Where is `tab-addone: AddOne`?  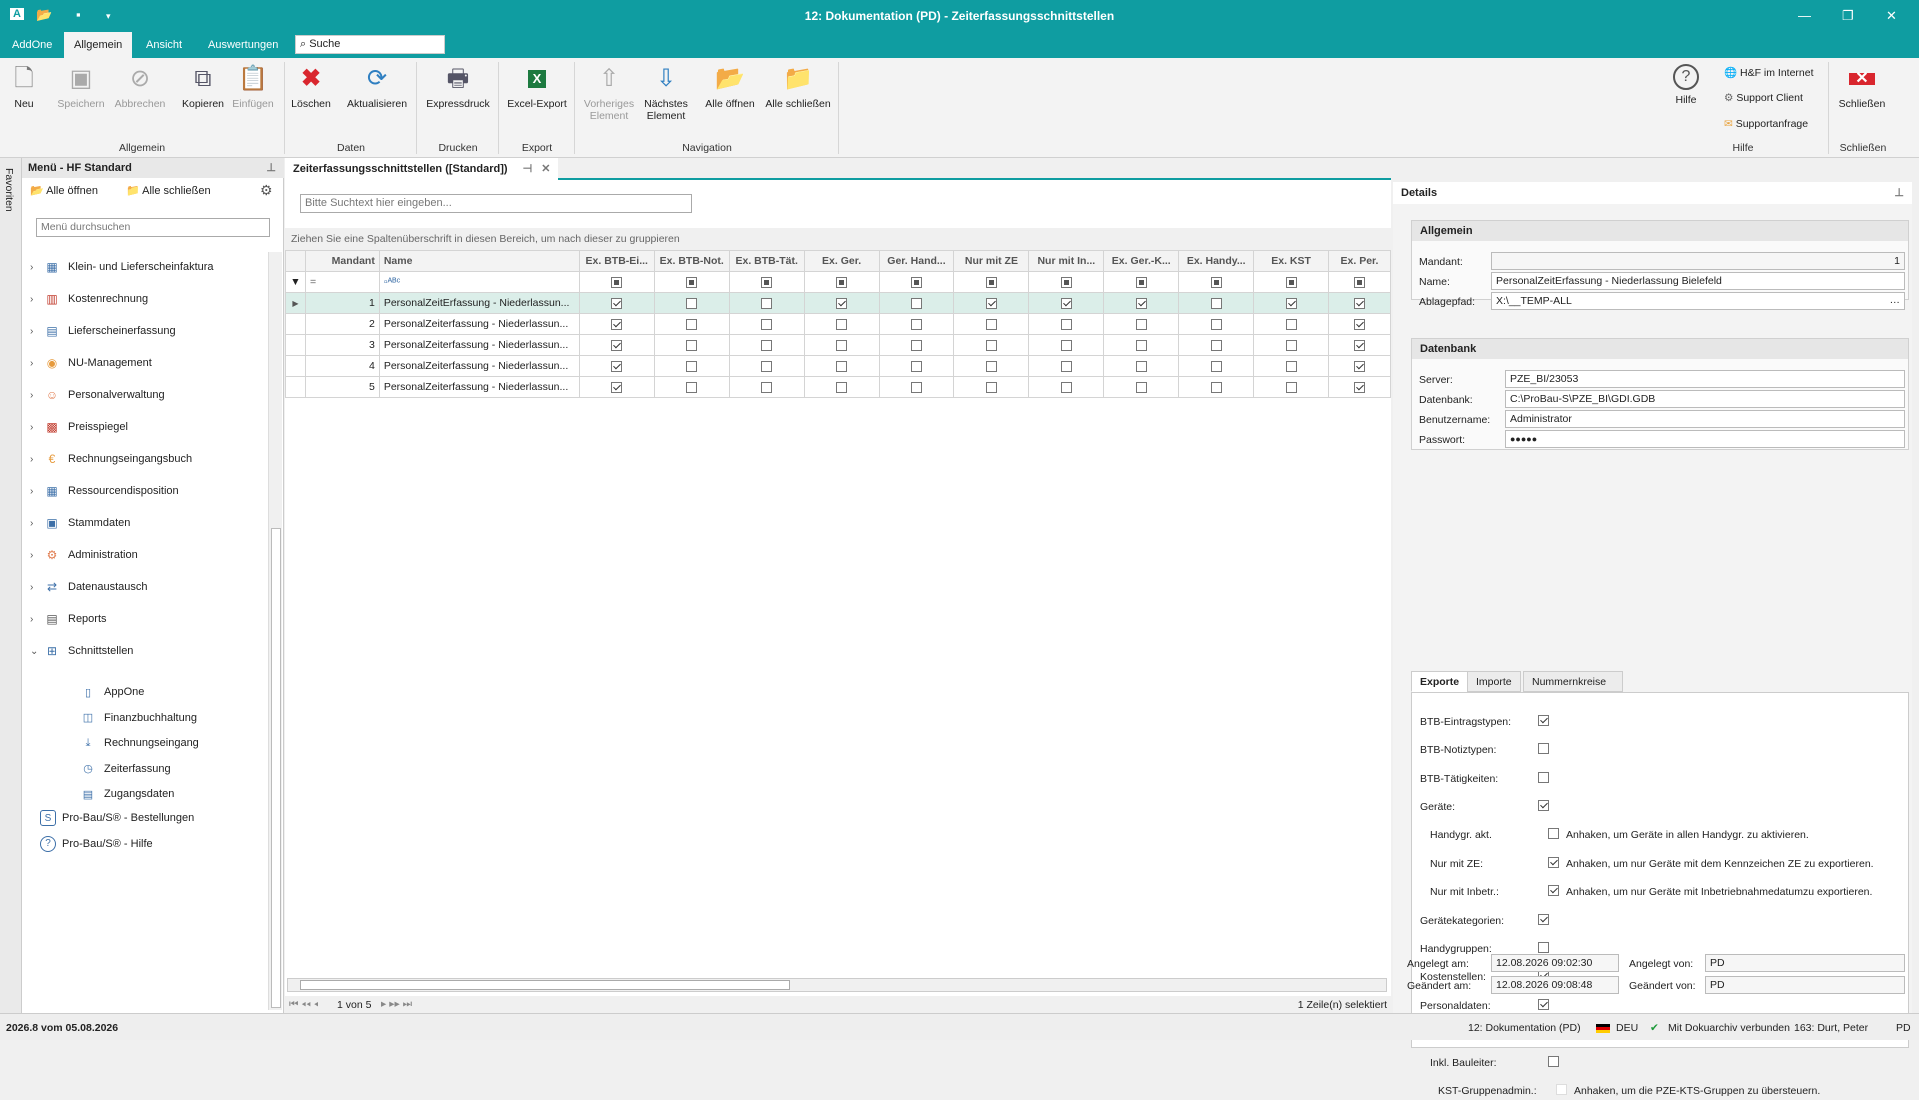 tab-addone: AddOne is located at coordinates (32, 45).